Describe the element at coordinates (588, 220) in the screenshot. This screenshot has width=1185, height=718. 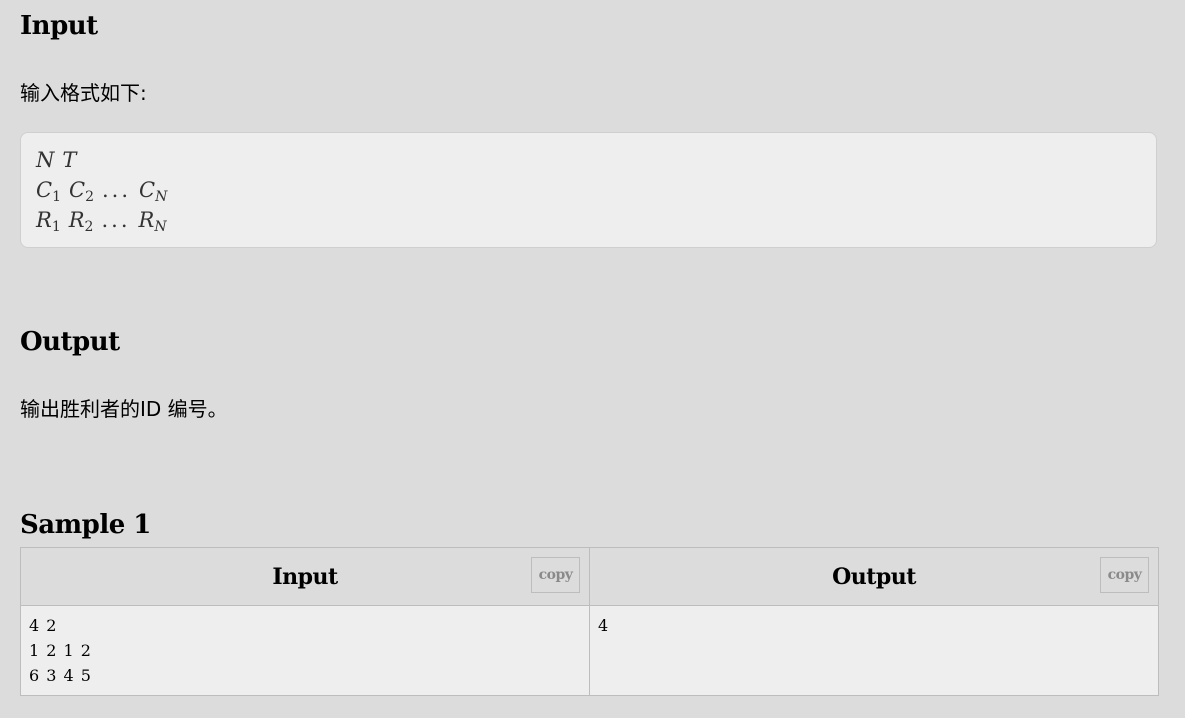
I see `format-line-3: R1 R2... RN` at that location.